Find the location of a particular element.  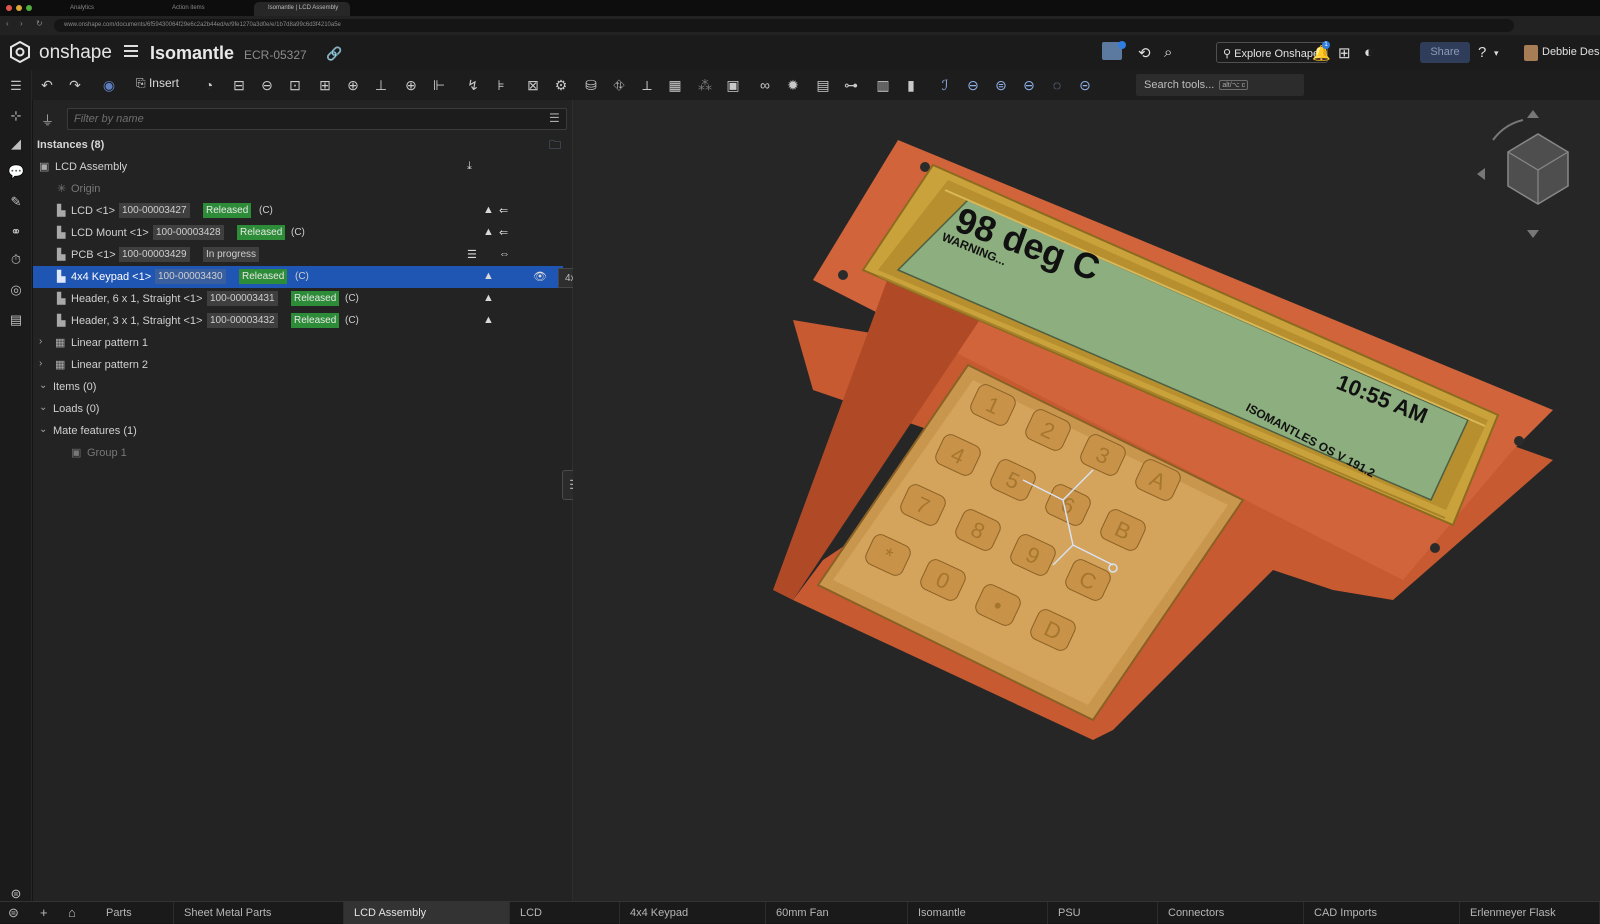

browser-tab: Analytics is located at coordinates (101, 9).